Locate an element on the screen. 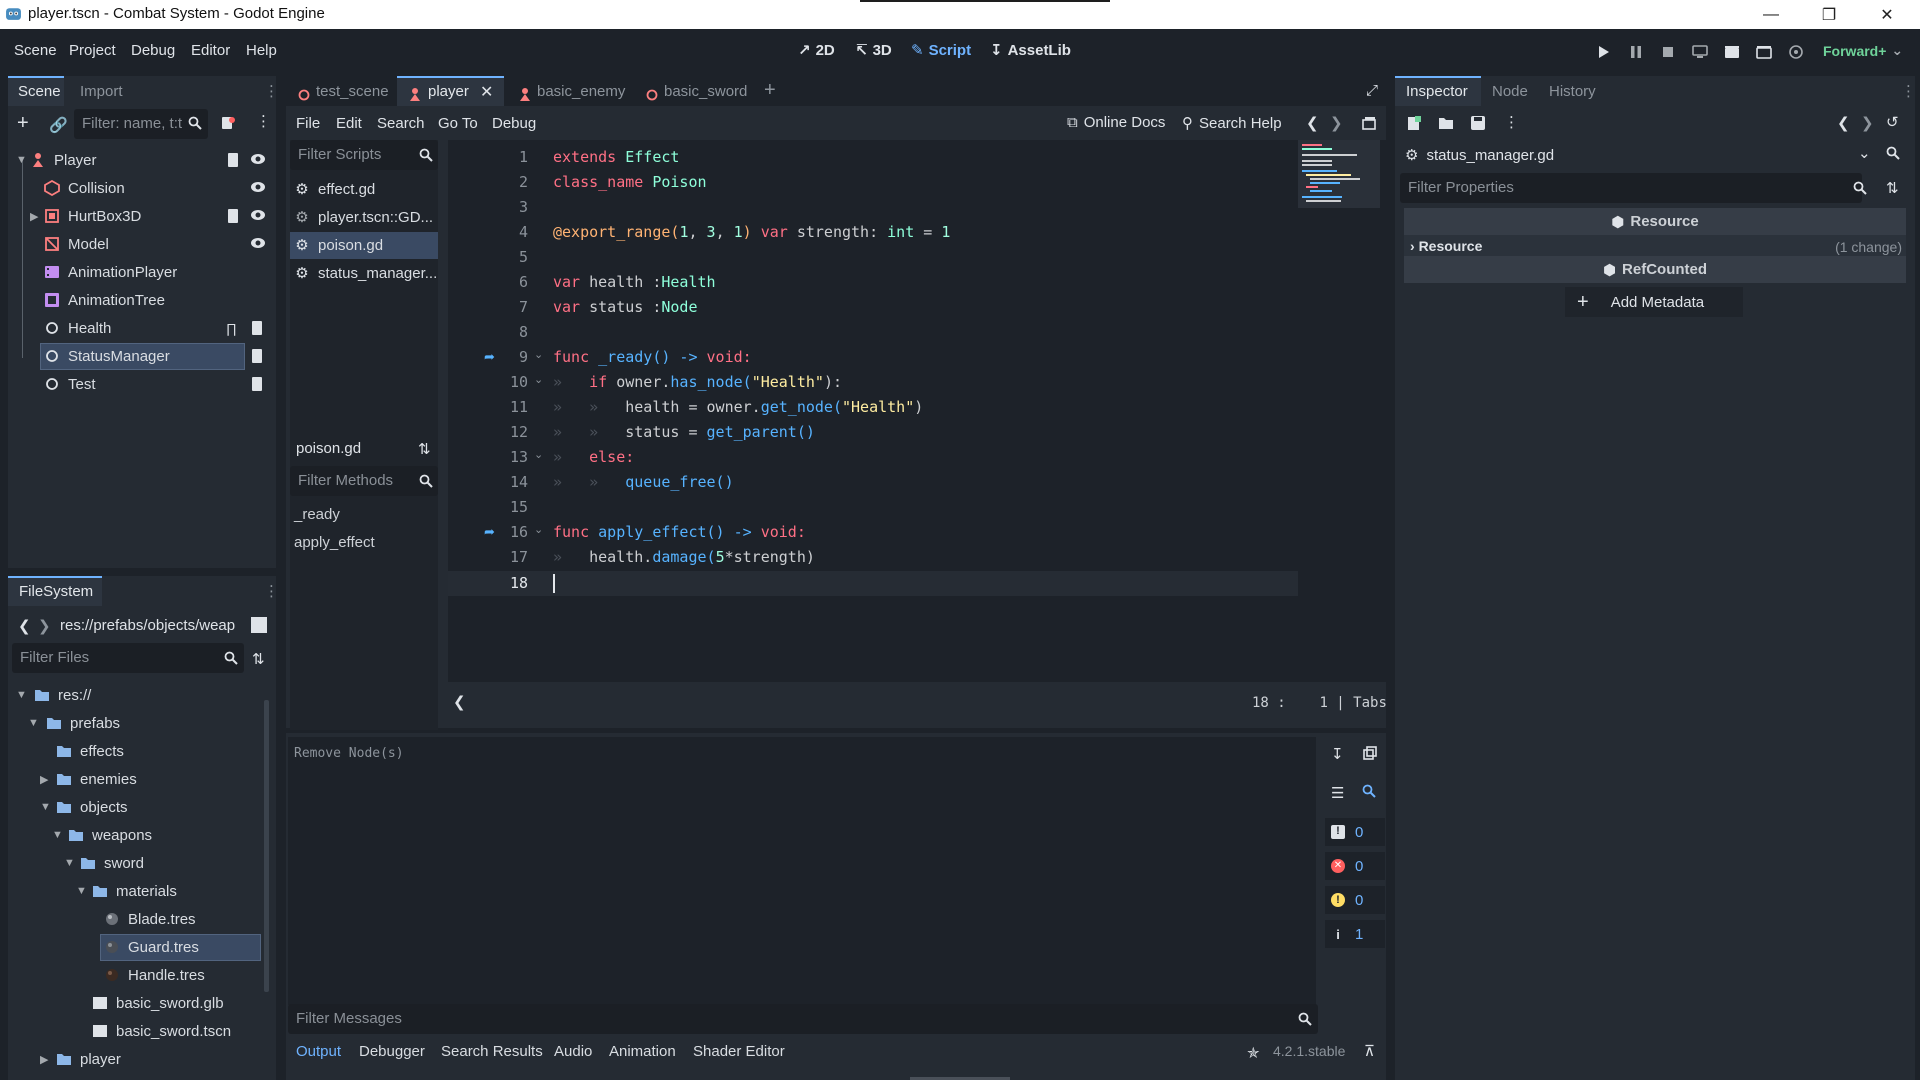 The image size is (1920, 1080). back-arrow-icon: ❮ is located at coordinates (24, 626).